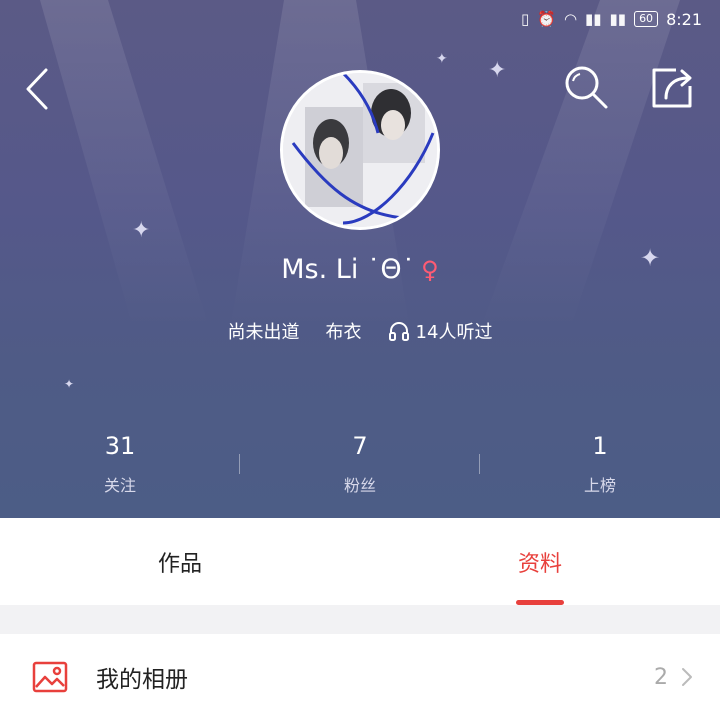  Describe the element at coordinates (454, 332) in the screenshot. I see `listens-count: 14人听过` at that location.